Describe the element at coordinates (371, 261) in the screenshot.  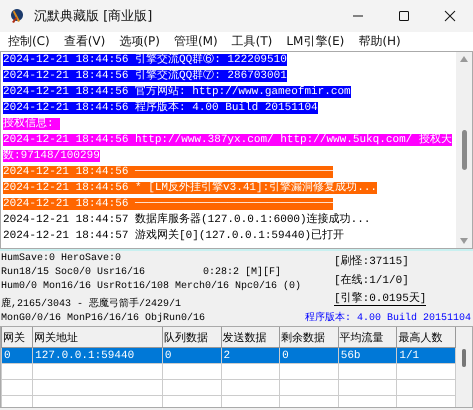
I see `counter-text: [刷怪:37115]` at that location.